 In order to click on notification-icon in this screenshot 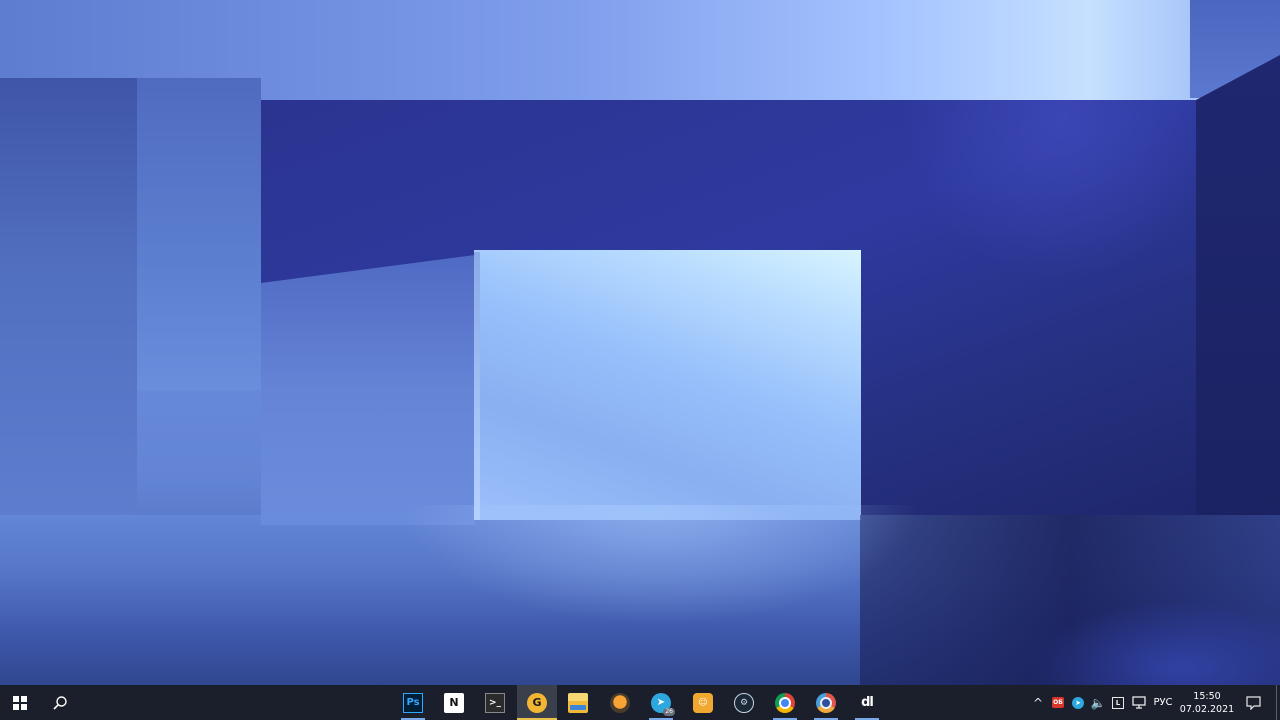, I will do `click(1253, 702)`.